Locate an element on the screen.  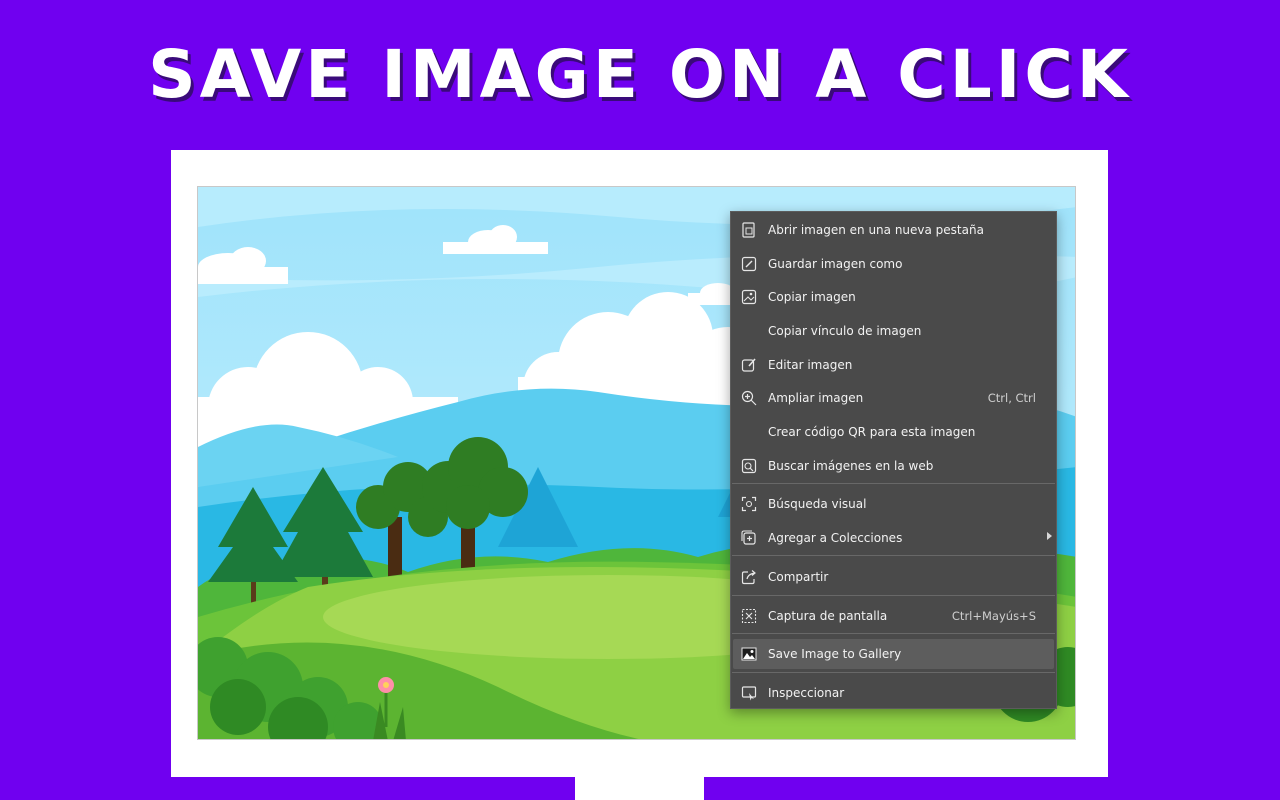
menu-item-label: Save Image to Gallery is located at coordinates (835, 654).